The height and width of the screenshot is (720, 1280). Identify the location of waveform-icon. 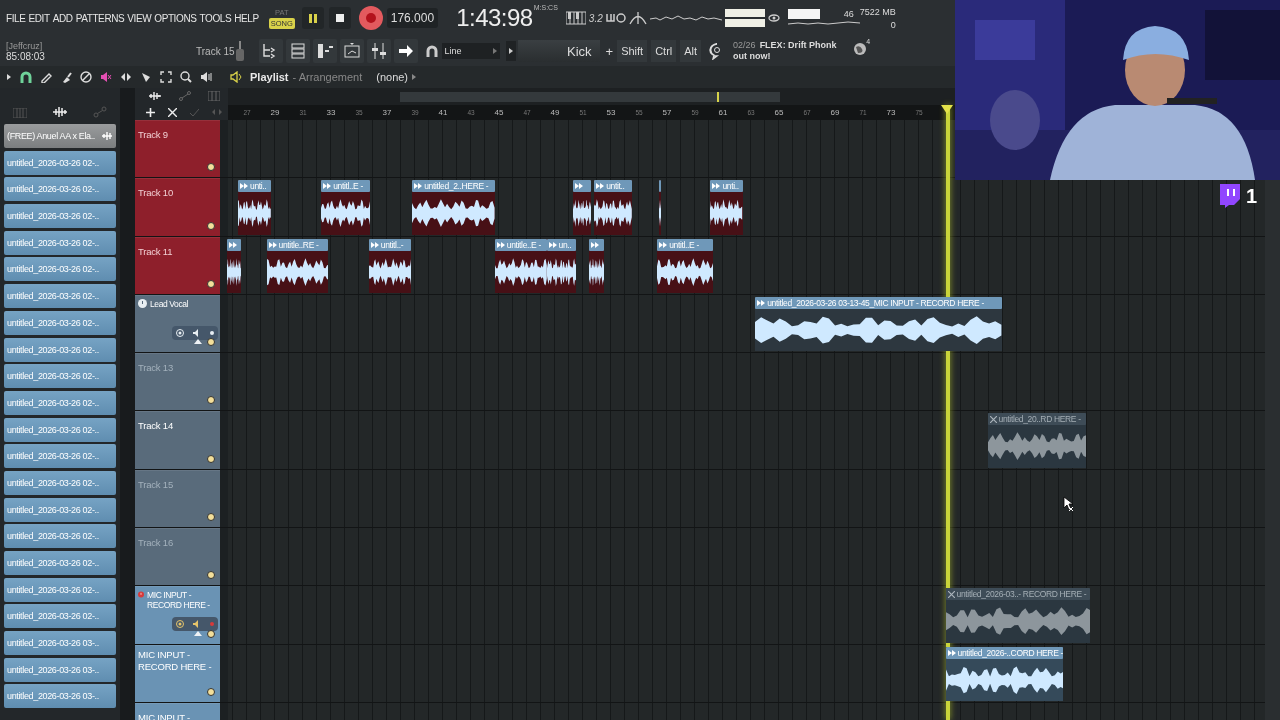
(154, 96).